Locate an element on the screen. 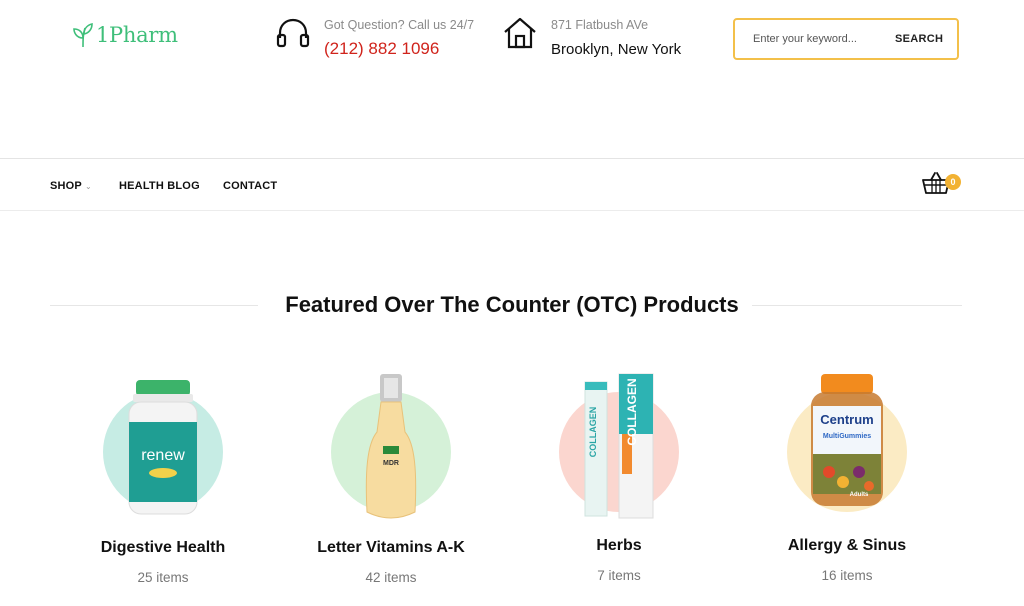 This screenshot has width=1024, height=606. section-title: Featured Over The Counter (OTC) Products is located at coordinates (512, 304).